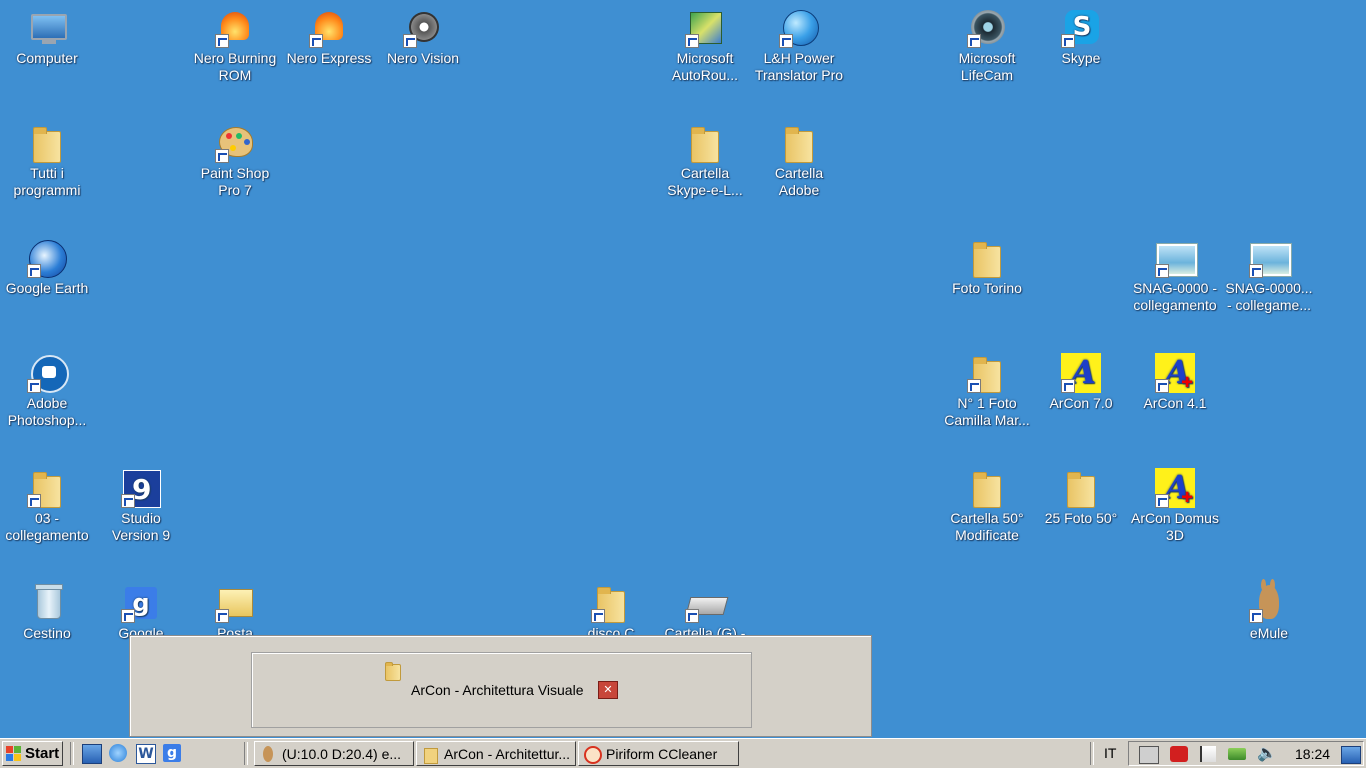 Image resolution: width=1366 pixels, height=768 pixels. Describe the element at coordinates (47, 633) in the screenshot. I see `icon-label: Cestino` at that location.